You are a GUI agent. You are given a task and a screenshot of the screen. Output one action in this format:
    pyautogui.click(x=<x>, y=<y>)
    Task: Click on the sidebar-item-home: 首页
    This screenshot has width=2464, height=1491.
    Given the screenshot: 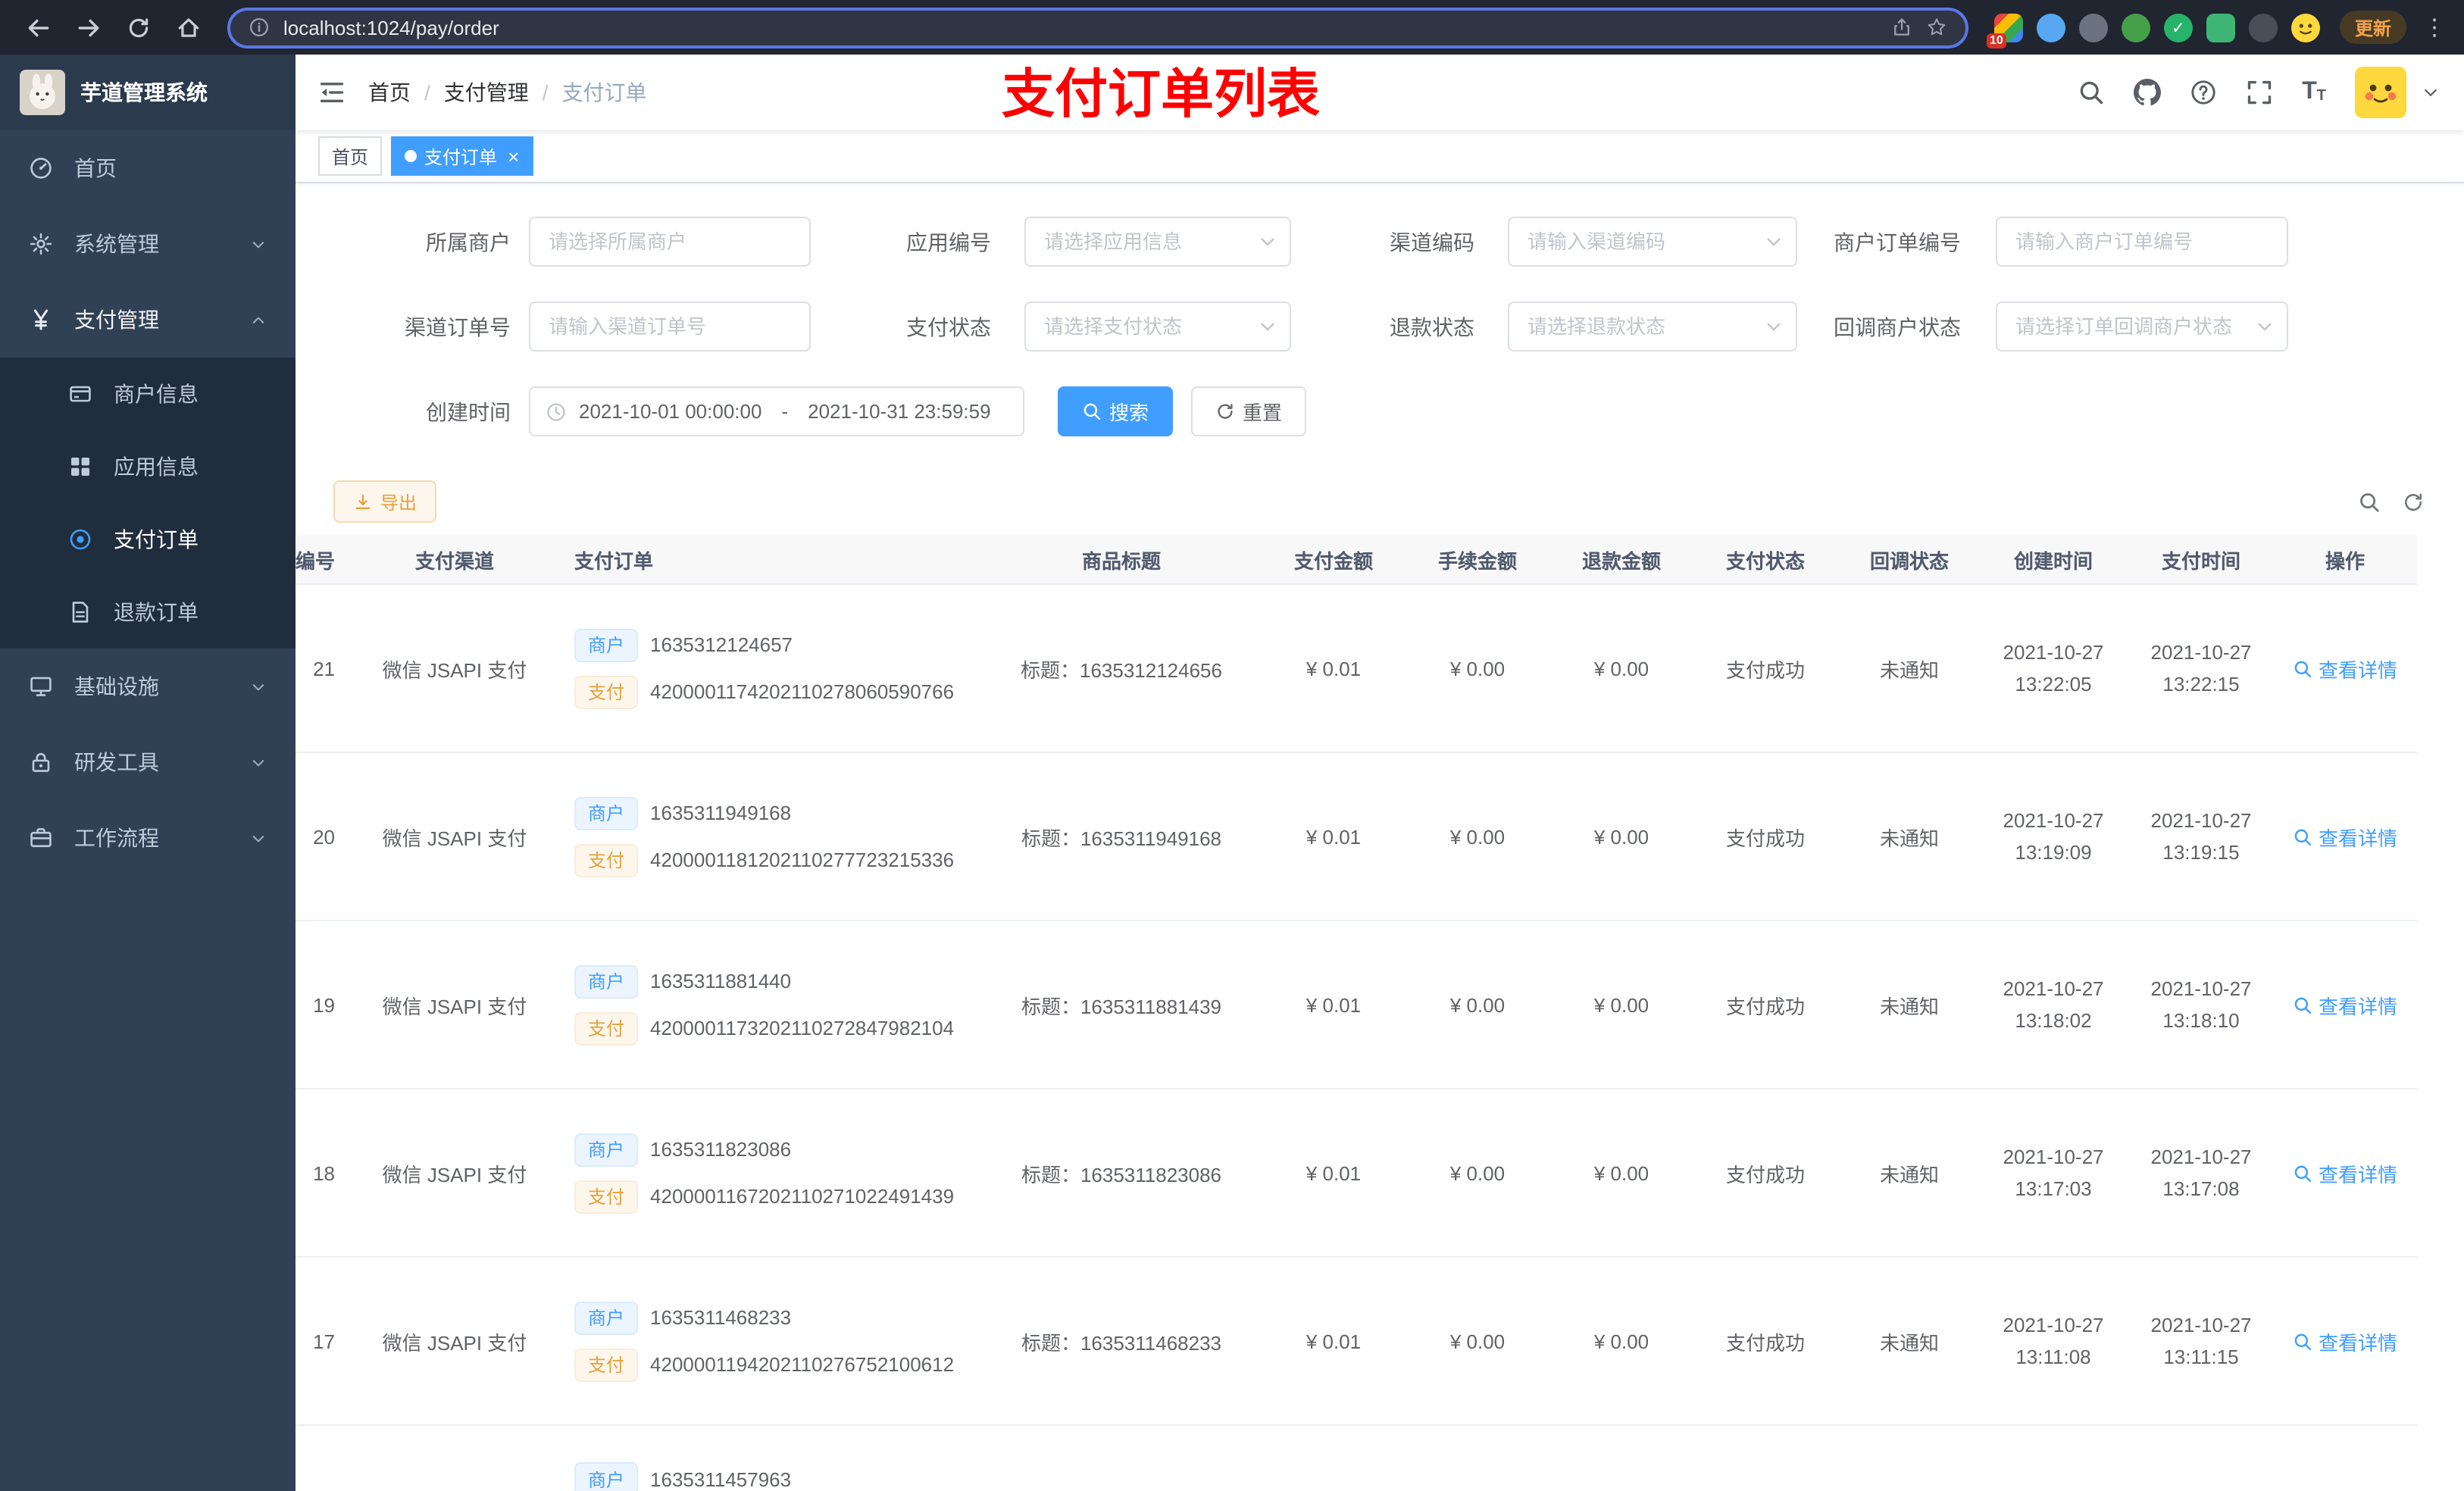 What is the action you would take?
    pyautogui.click(x=147, y=168)
    